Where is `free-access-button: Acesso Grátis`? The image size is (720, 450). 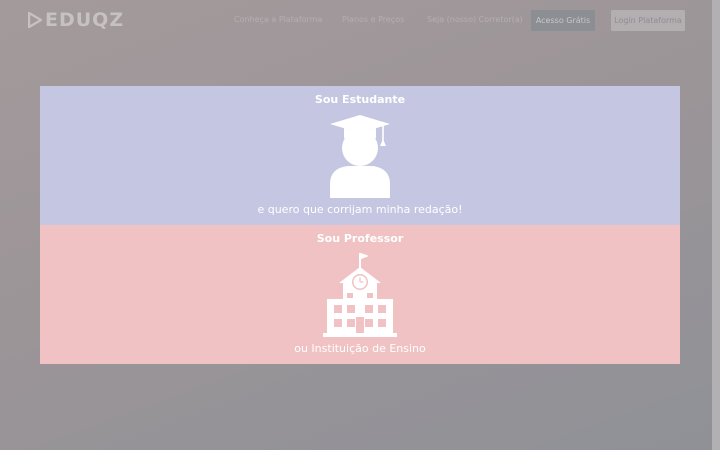 free-access-button: Acesso Grátis is located at coordinates (563, 20).